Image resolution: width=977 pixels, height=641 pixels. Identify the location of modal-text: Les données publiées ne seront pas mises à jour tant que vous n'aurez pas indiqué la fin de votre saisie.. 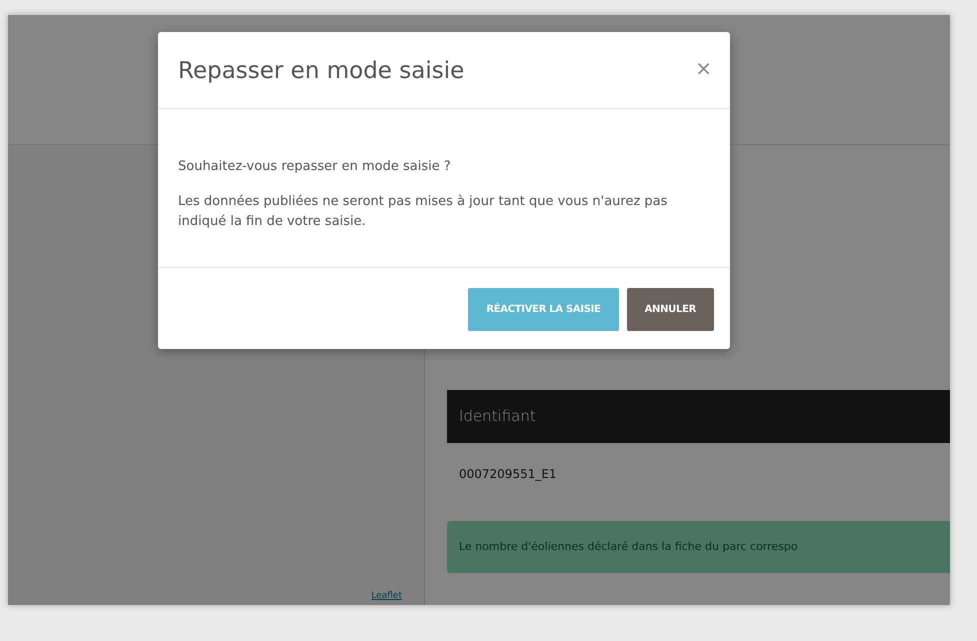
(423, 212).